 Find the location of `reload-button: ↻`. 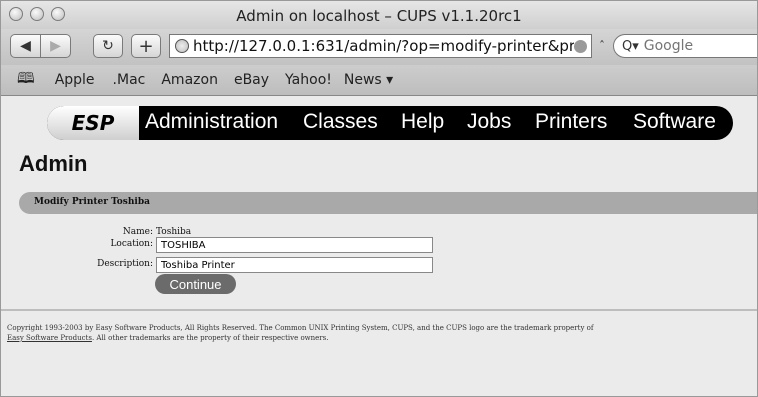

reload-button: ↻ is located at coordinates (108, 46).